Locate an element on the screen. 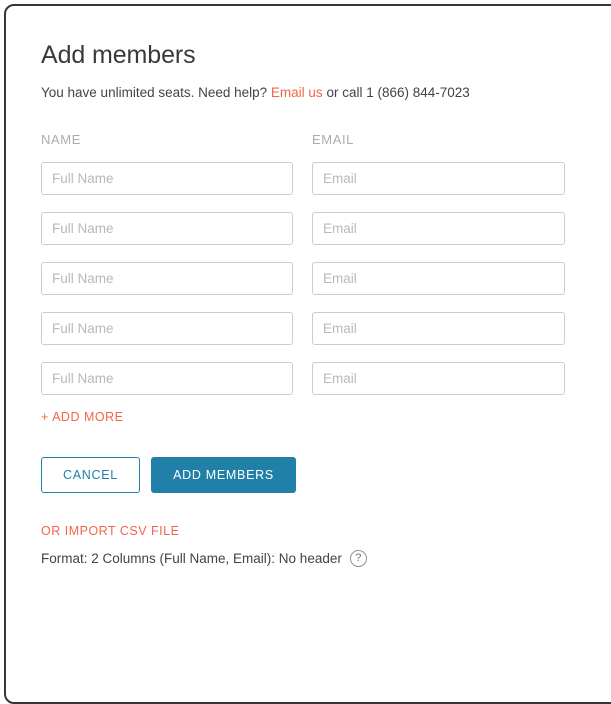  page-title: Add members is located at coordinates (118, 55).